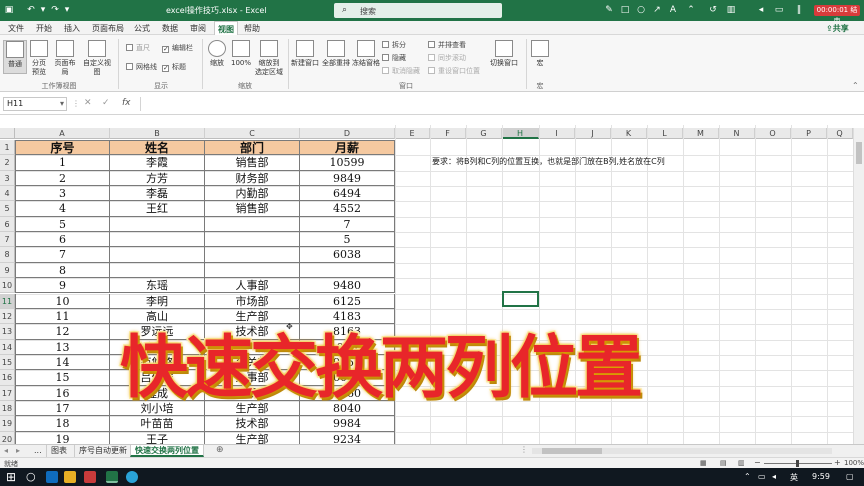 This screenshot has width=864, height=486. What do you see at coordinates (454, 71) in the screenshot?
I see `reset-position-button: 重设窗口位置` at bounding box center [454, 71].